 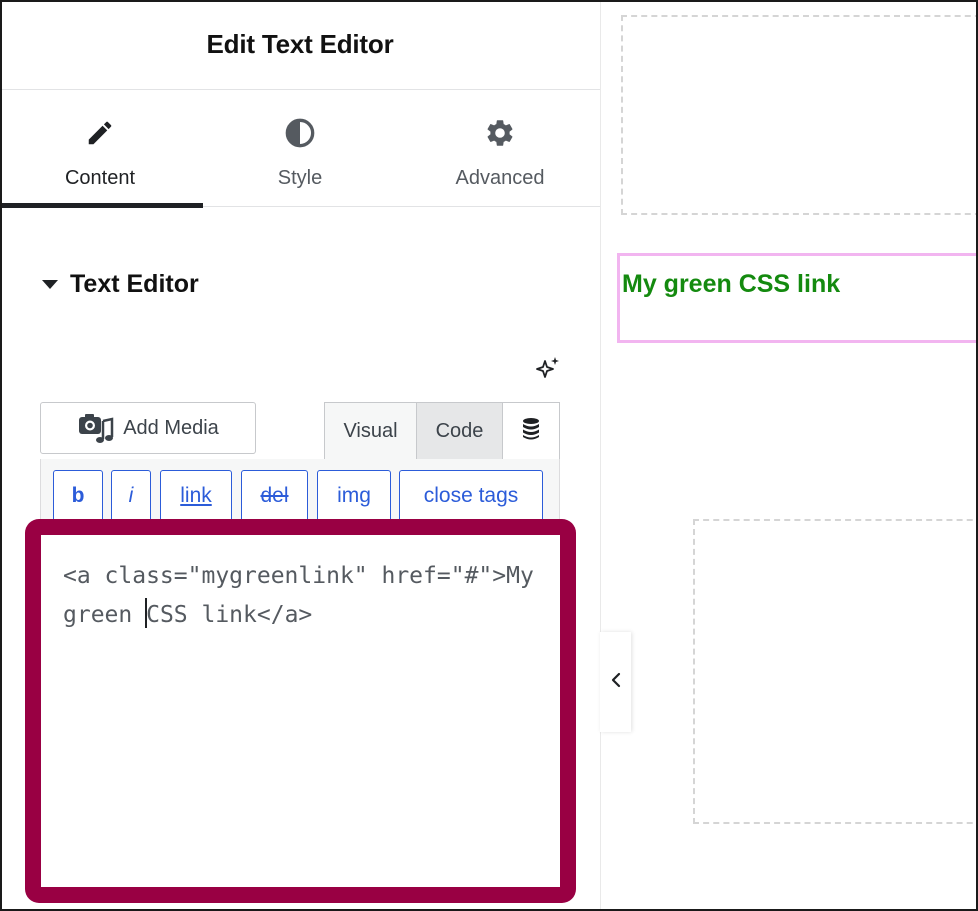 I want to click on section-title: Text Editor, so click(x=134, y=284).